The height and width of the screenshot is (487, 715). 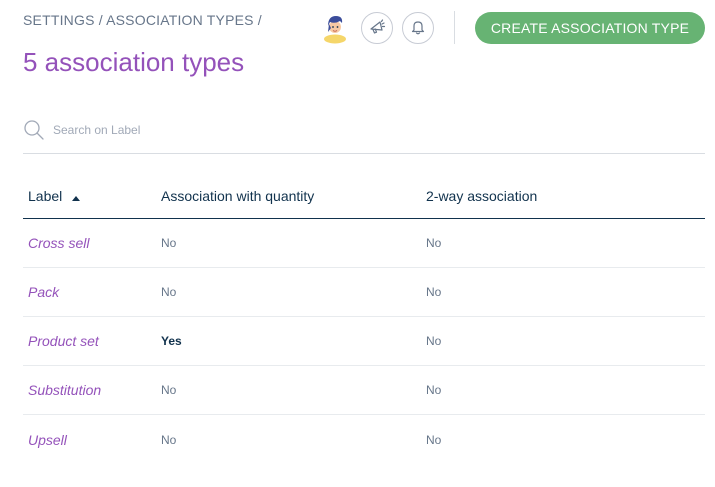 I want to click on cell-quantity: Yes, so click(x=171, y=341).